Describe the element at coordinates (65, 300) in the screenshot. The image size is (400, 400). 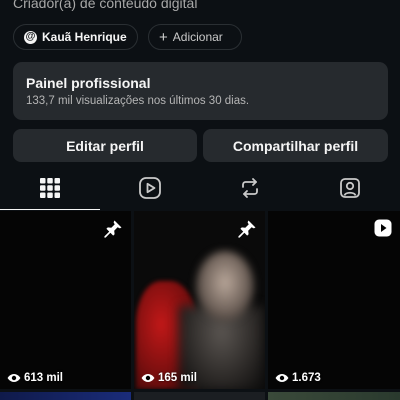
I see `post-tile: 613 mil` at that location.